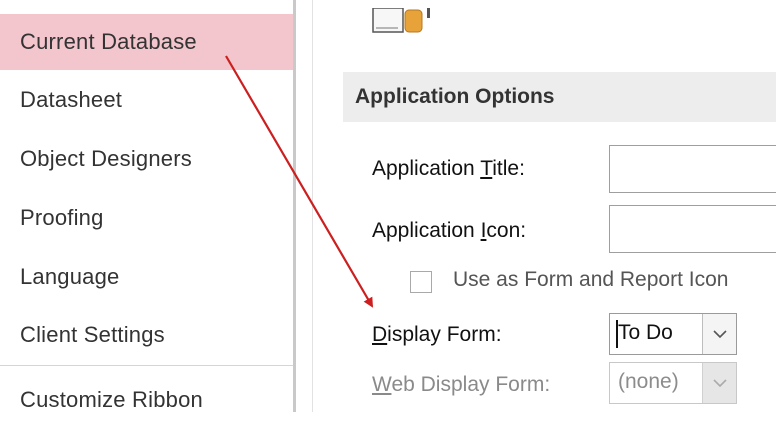 The image size is (776, 428). I want to click on section-title: Application Options, so click(455, 96).